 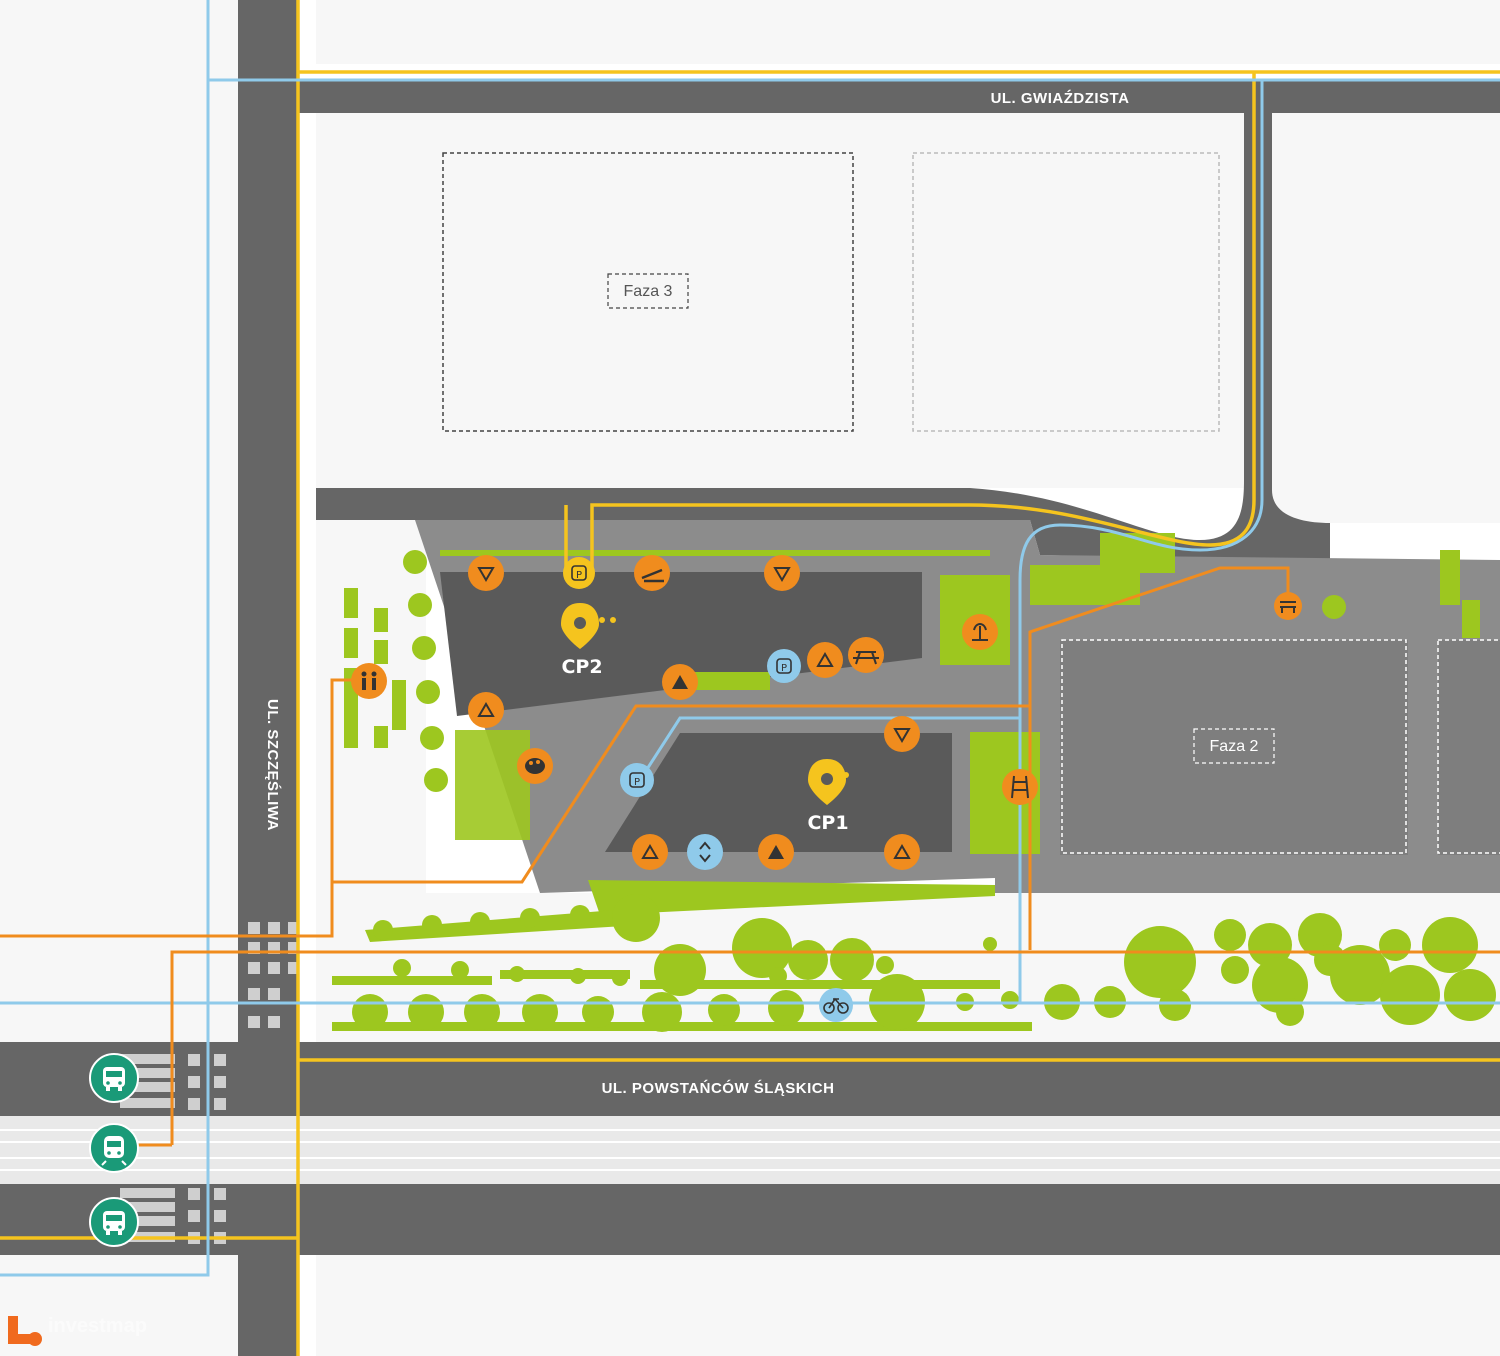 What do you see at coordinates (581, 667) in the screenshot?
I see `cp2-label: CP2` at bounding box center [581, 667].